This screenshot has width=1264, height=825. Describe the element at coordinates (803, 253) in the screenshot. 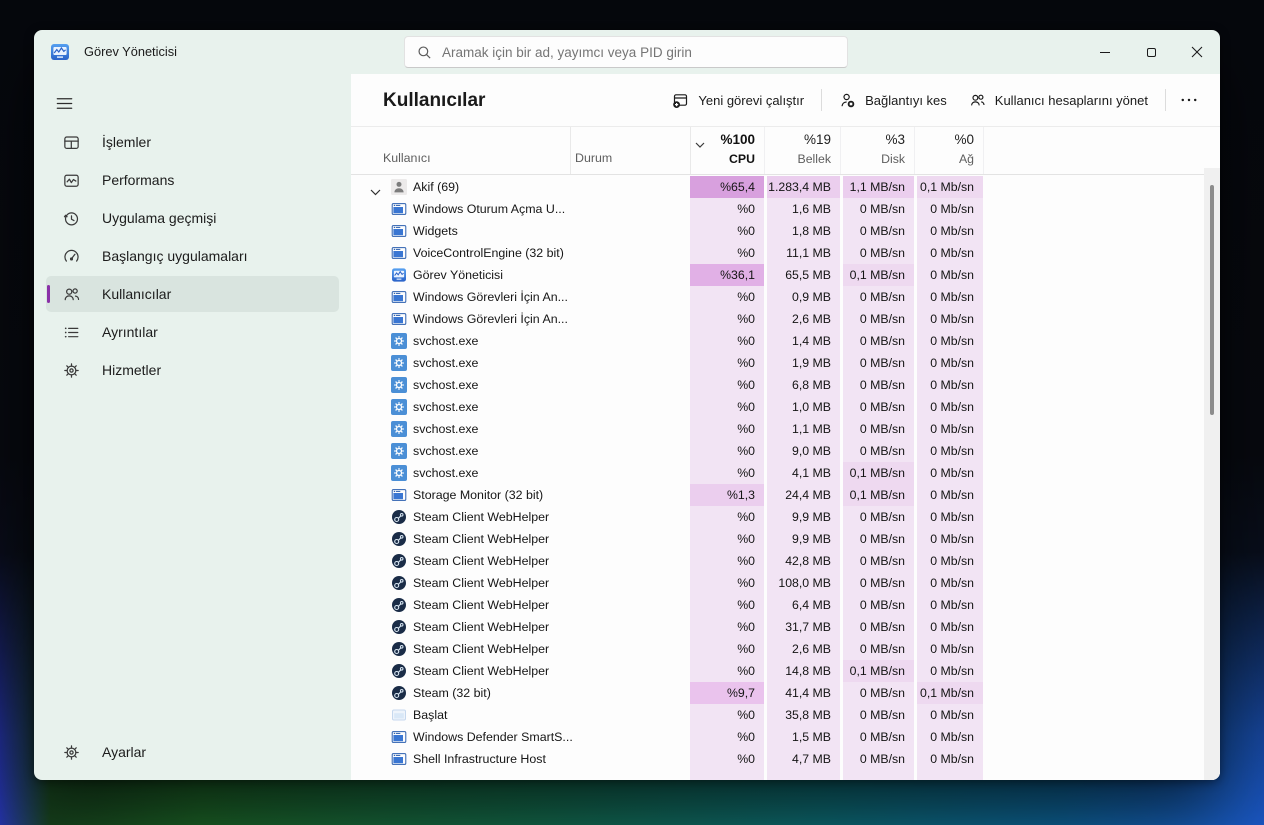

I see `memory-cell: 11,1 MB` at that location.